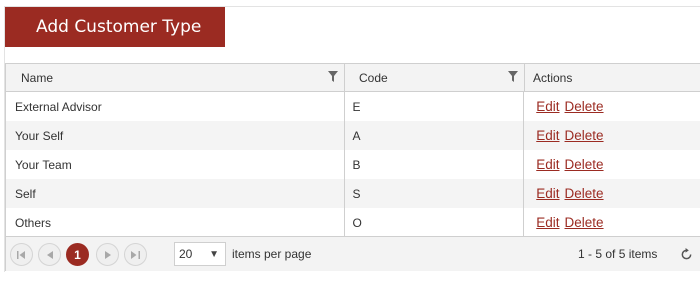 This screenshot has height=281, width=700. What do you see at coordinates (435, 222) in the screenshot?
I see `cell-code: O` at bounding box center [435, 222].